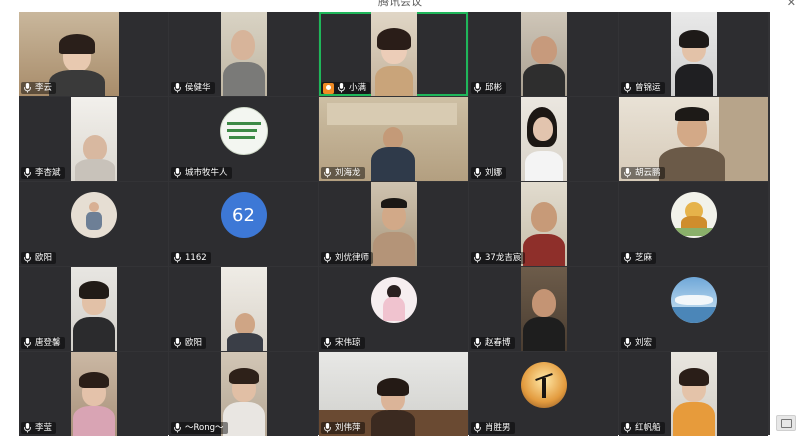  What do you see at coordinates (43, 173) in the screenshot?
I see `name-label: 李杏斌` at bounding box center [43, 173].